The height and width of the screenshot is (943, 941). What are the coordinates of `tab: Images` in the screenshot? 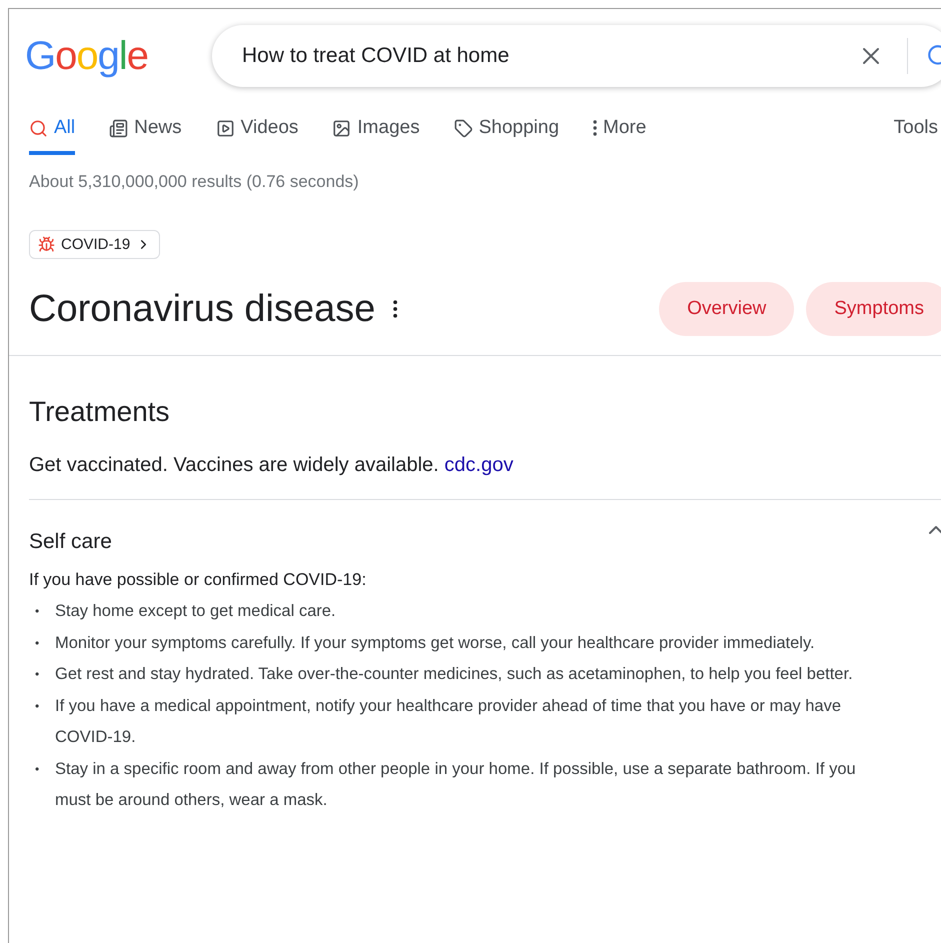 It's located at (376, 136).